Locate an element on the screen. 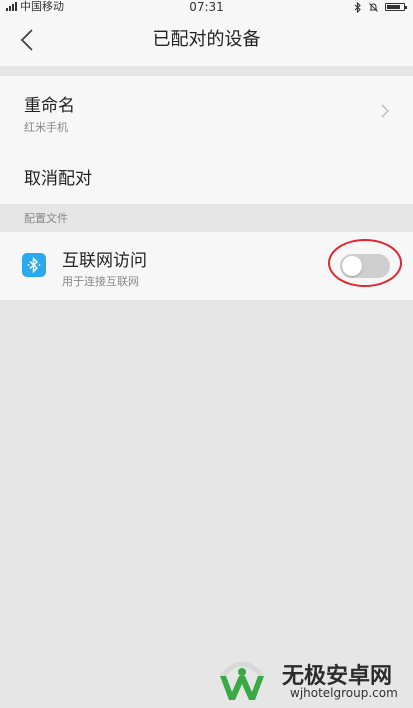 This screenshot has width=413, height=708. internet-access-title: 互联网访问 is located at coordinates (104, 261).